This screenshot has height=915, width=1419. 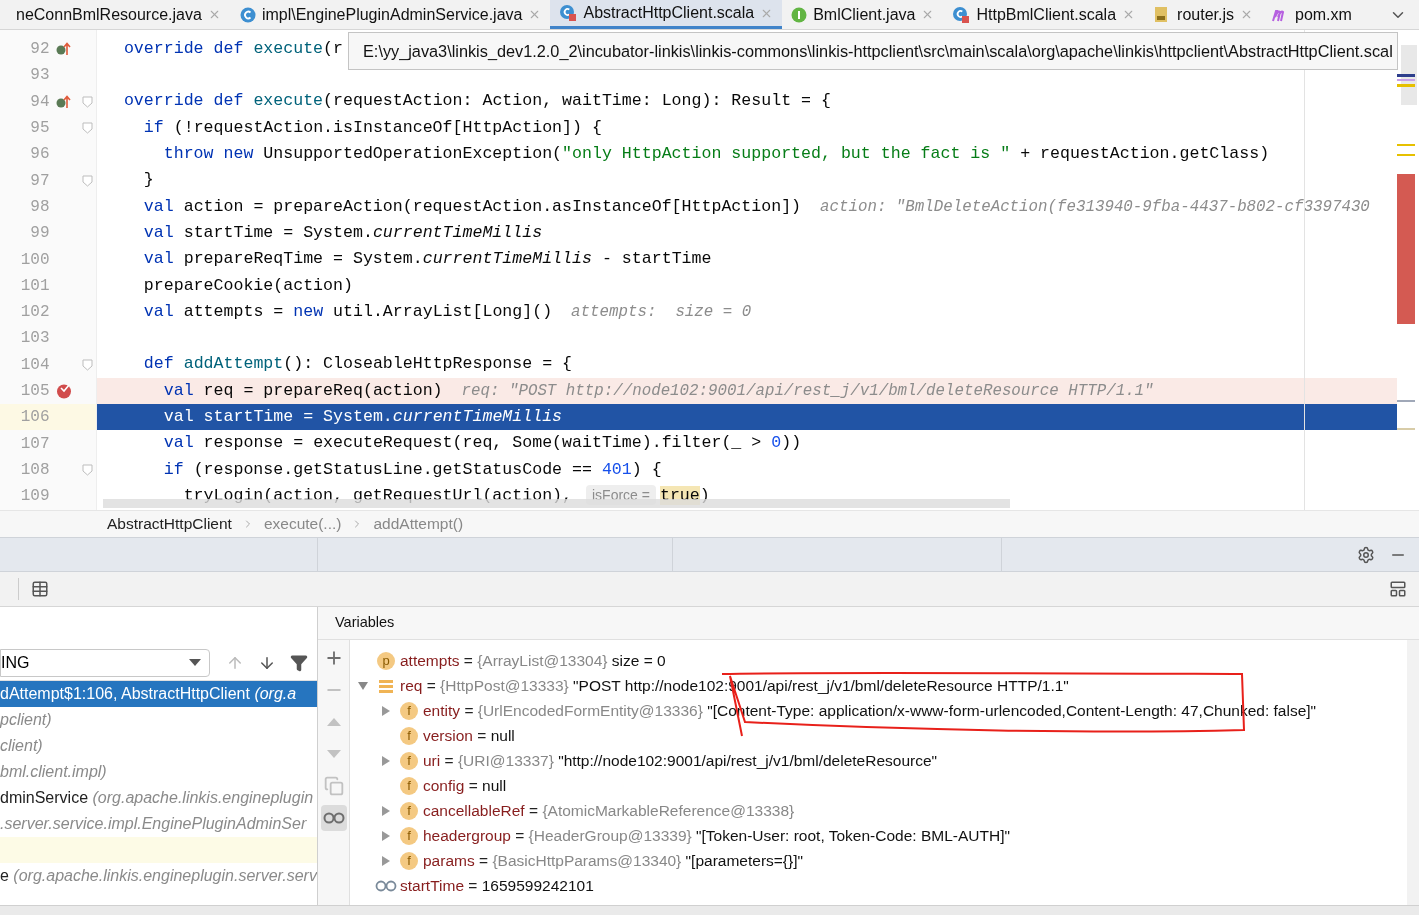 I want to click on line-number: 102, so click(x=34, y=313).